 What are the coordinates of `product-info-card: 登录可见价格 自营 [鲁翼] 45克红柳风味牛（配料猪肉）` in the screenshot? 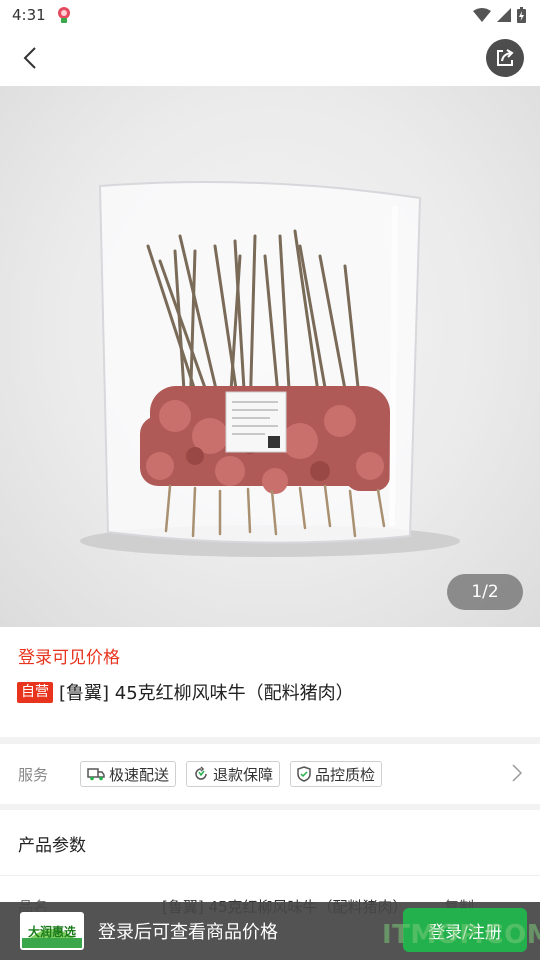 It's located at (270, 682).